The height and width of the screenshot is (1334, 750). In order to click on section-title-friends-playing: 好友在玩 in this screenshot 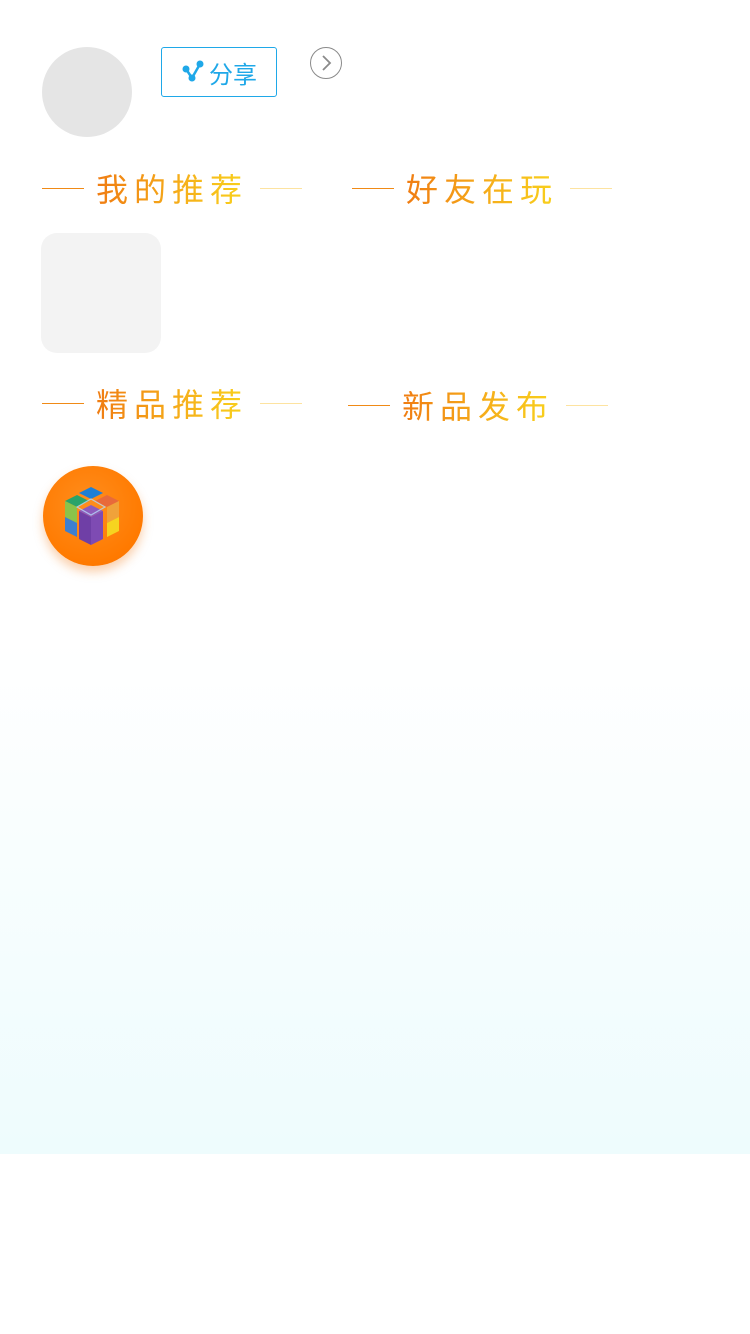, I will do `click(482, 188)`.